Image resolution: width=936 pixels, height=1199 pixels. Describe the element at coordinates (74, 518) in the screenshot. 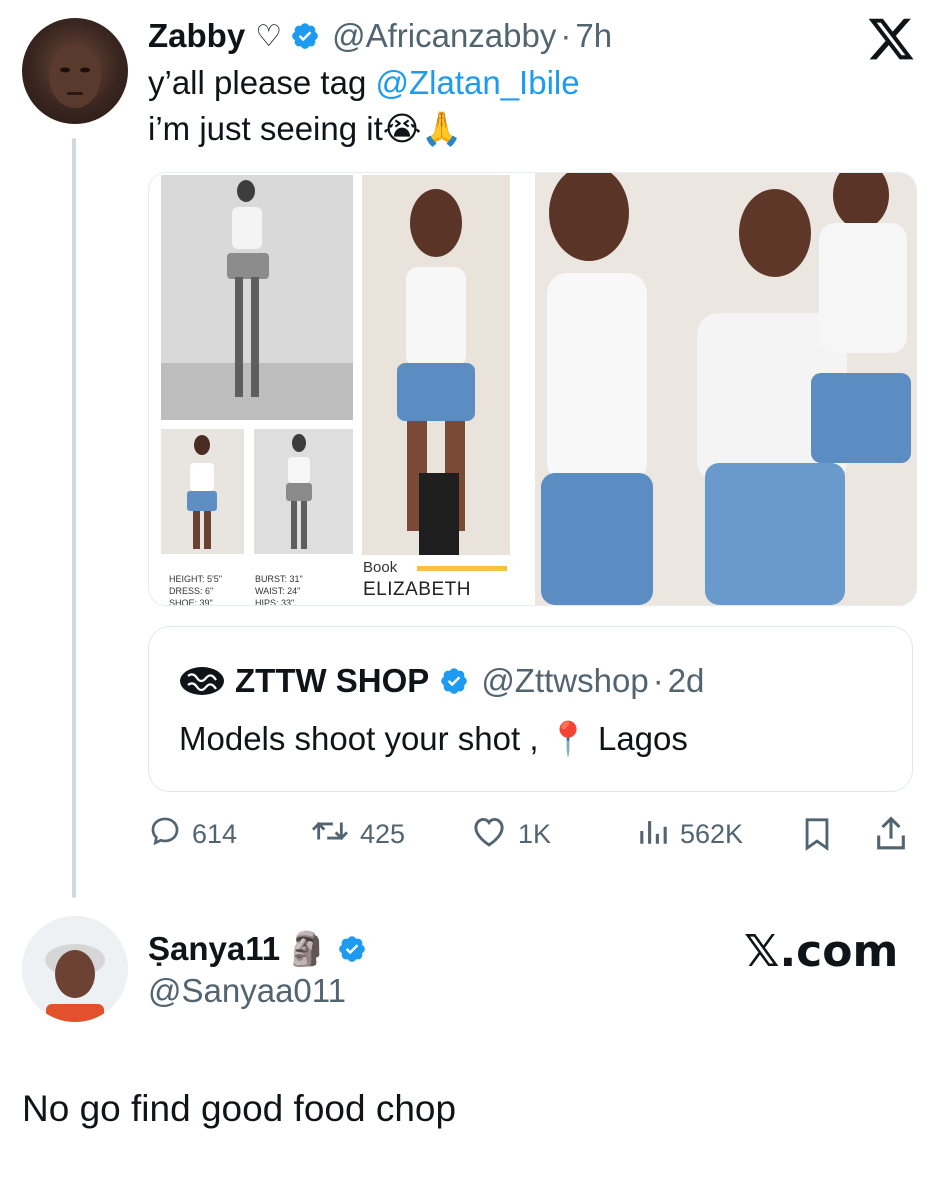

I see `thread-connector-line` at that location.